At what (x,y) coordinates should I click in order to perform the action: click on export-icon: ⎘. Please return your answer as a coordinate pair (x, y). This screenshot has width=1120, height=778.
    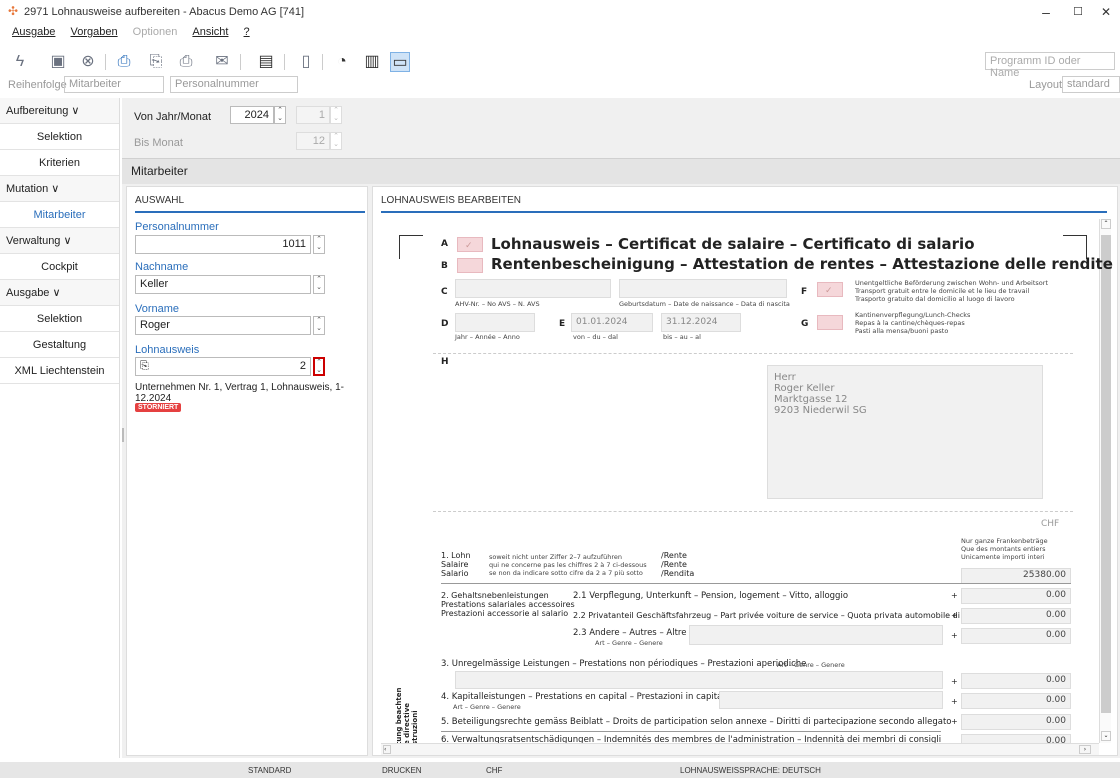
    Looking at the image, I should click on (156, 62).